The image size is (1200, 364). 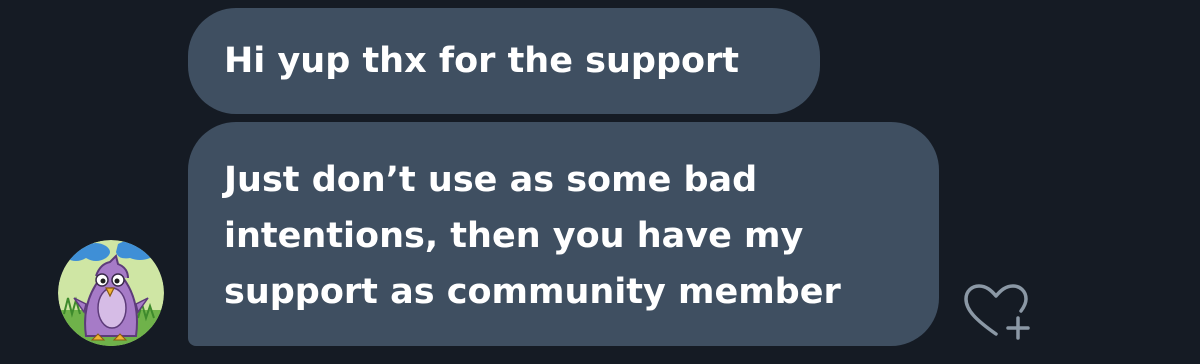 I want to click on heart-plus-icon, so click(x=997, y=312).